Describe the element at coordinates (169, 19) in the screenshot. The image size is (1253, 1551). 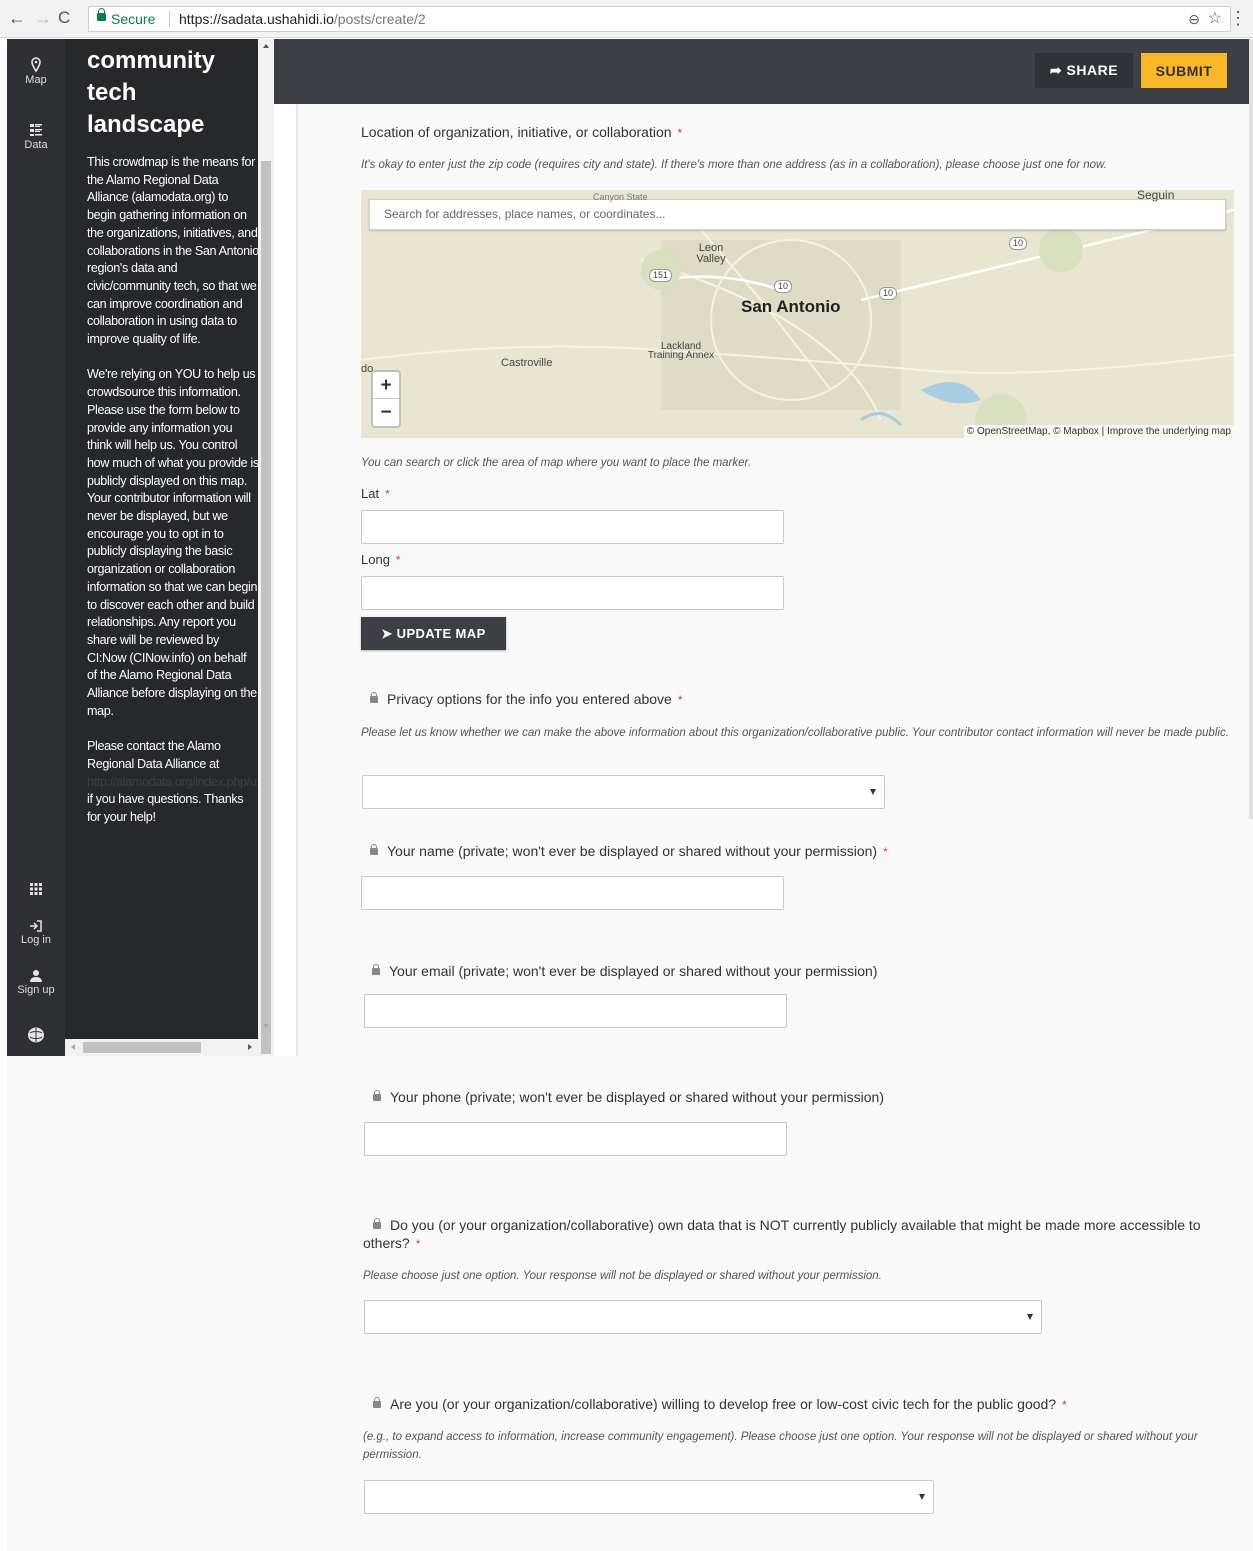
I see `address-divider` at that location.